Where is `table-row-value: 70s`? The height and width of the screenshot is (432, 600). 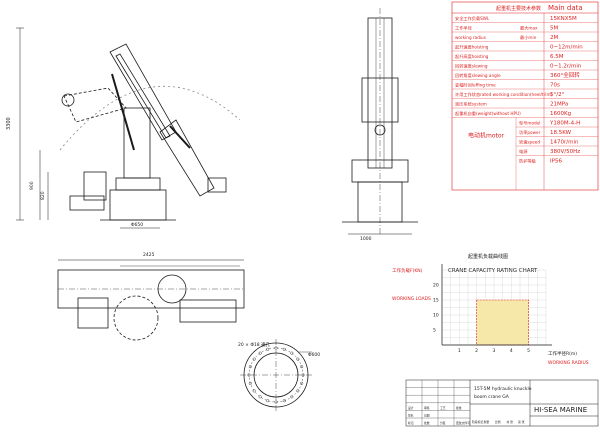 table-row-value: 70s is located at coordinates (555, 86).